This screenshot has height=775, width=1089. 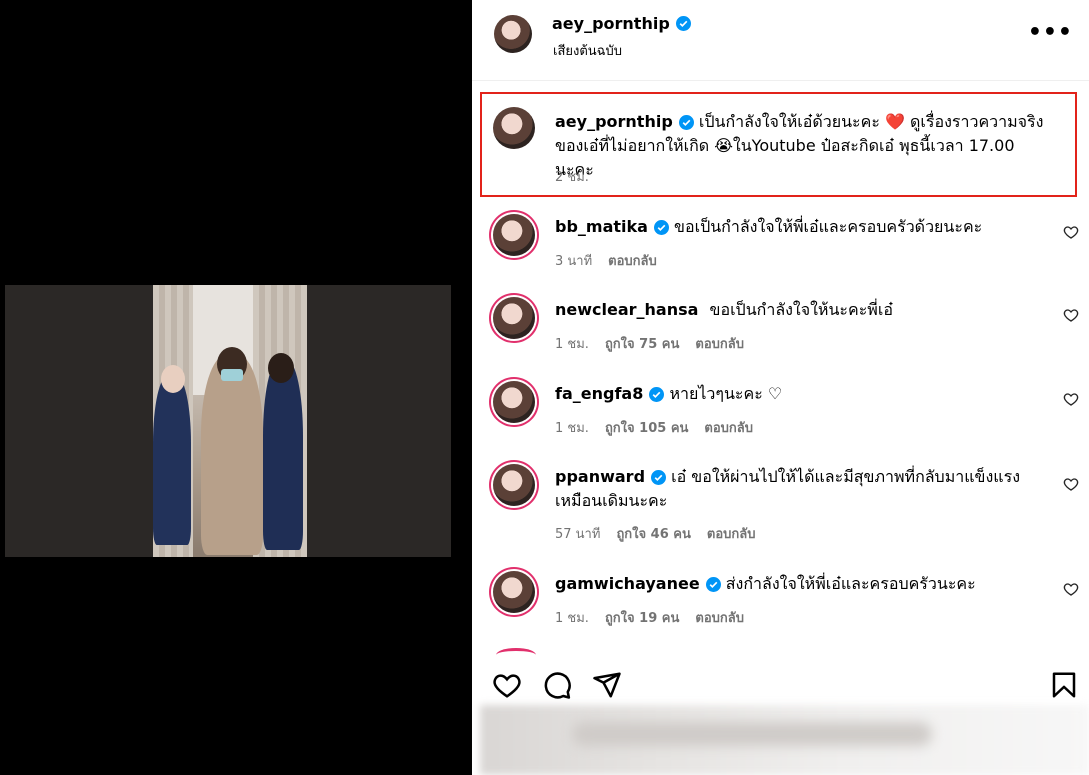 What do you see at coordinates (653, 533) in the screenshot?
I see `likes-count: ถูกใจ 46 คน` at bounding box center [653, 533].